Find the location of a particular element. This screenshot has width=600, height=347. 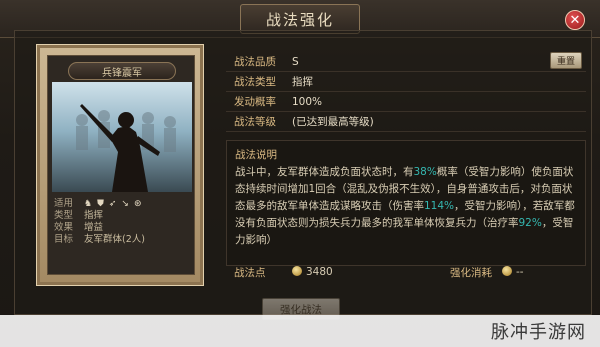

card-info-key: 效果 is located at coordinates (64, 227).